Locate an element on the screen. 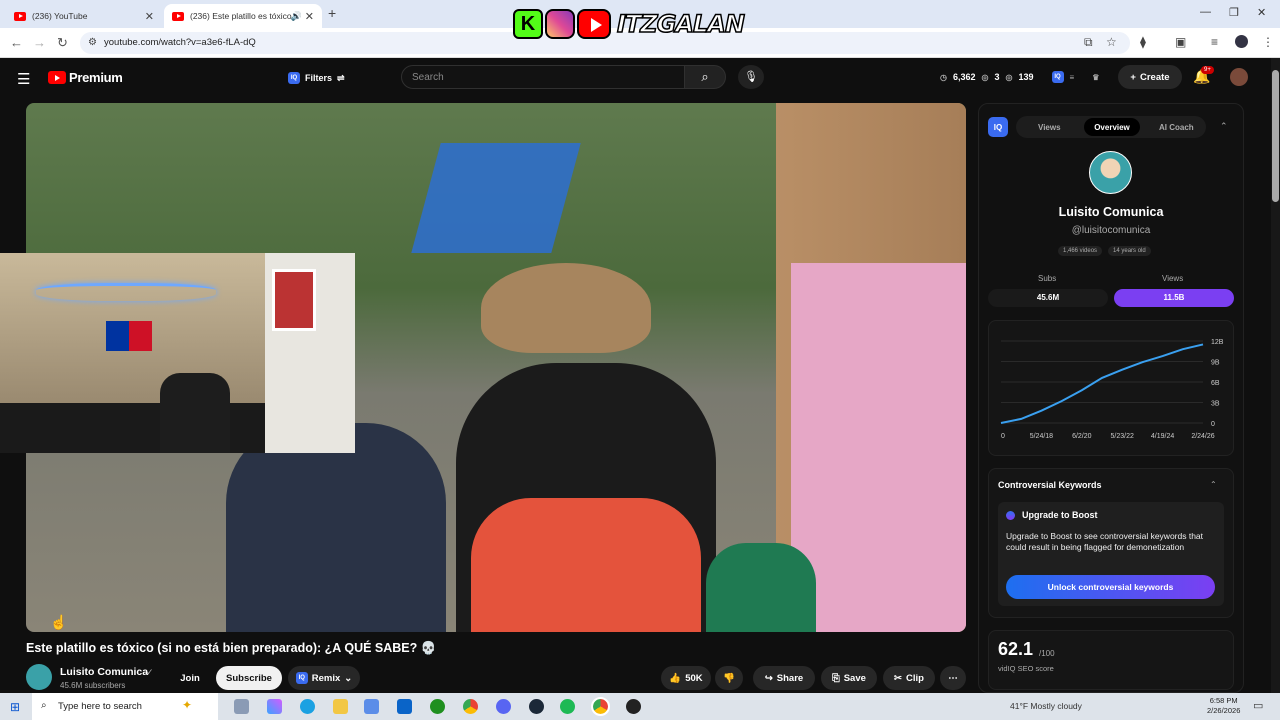  store-icon is located at coordinates (371, 706).